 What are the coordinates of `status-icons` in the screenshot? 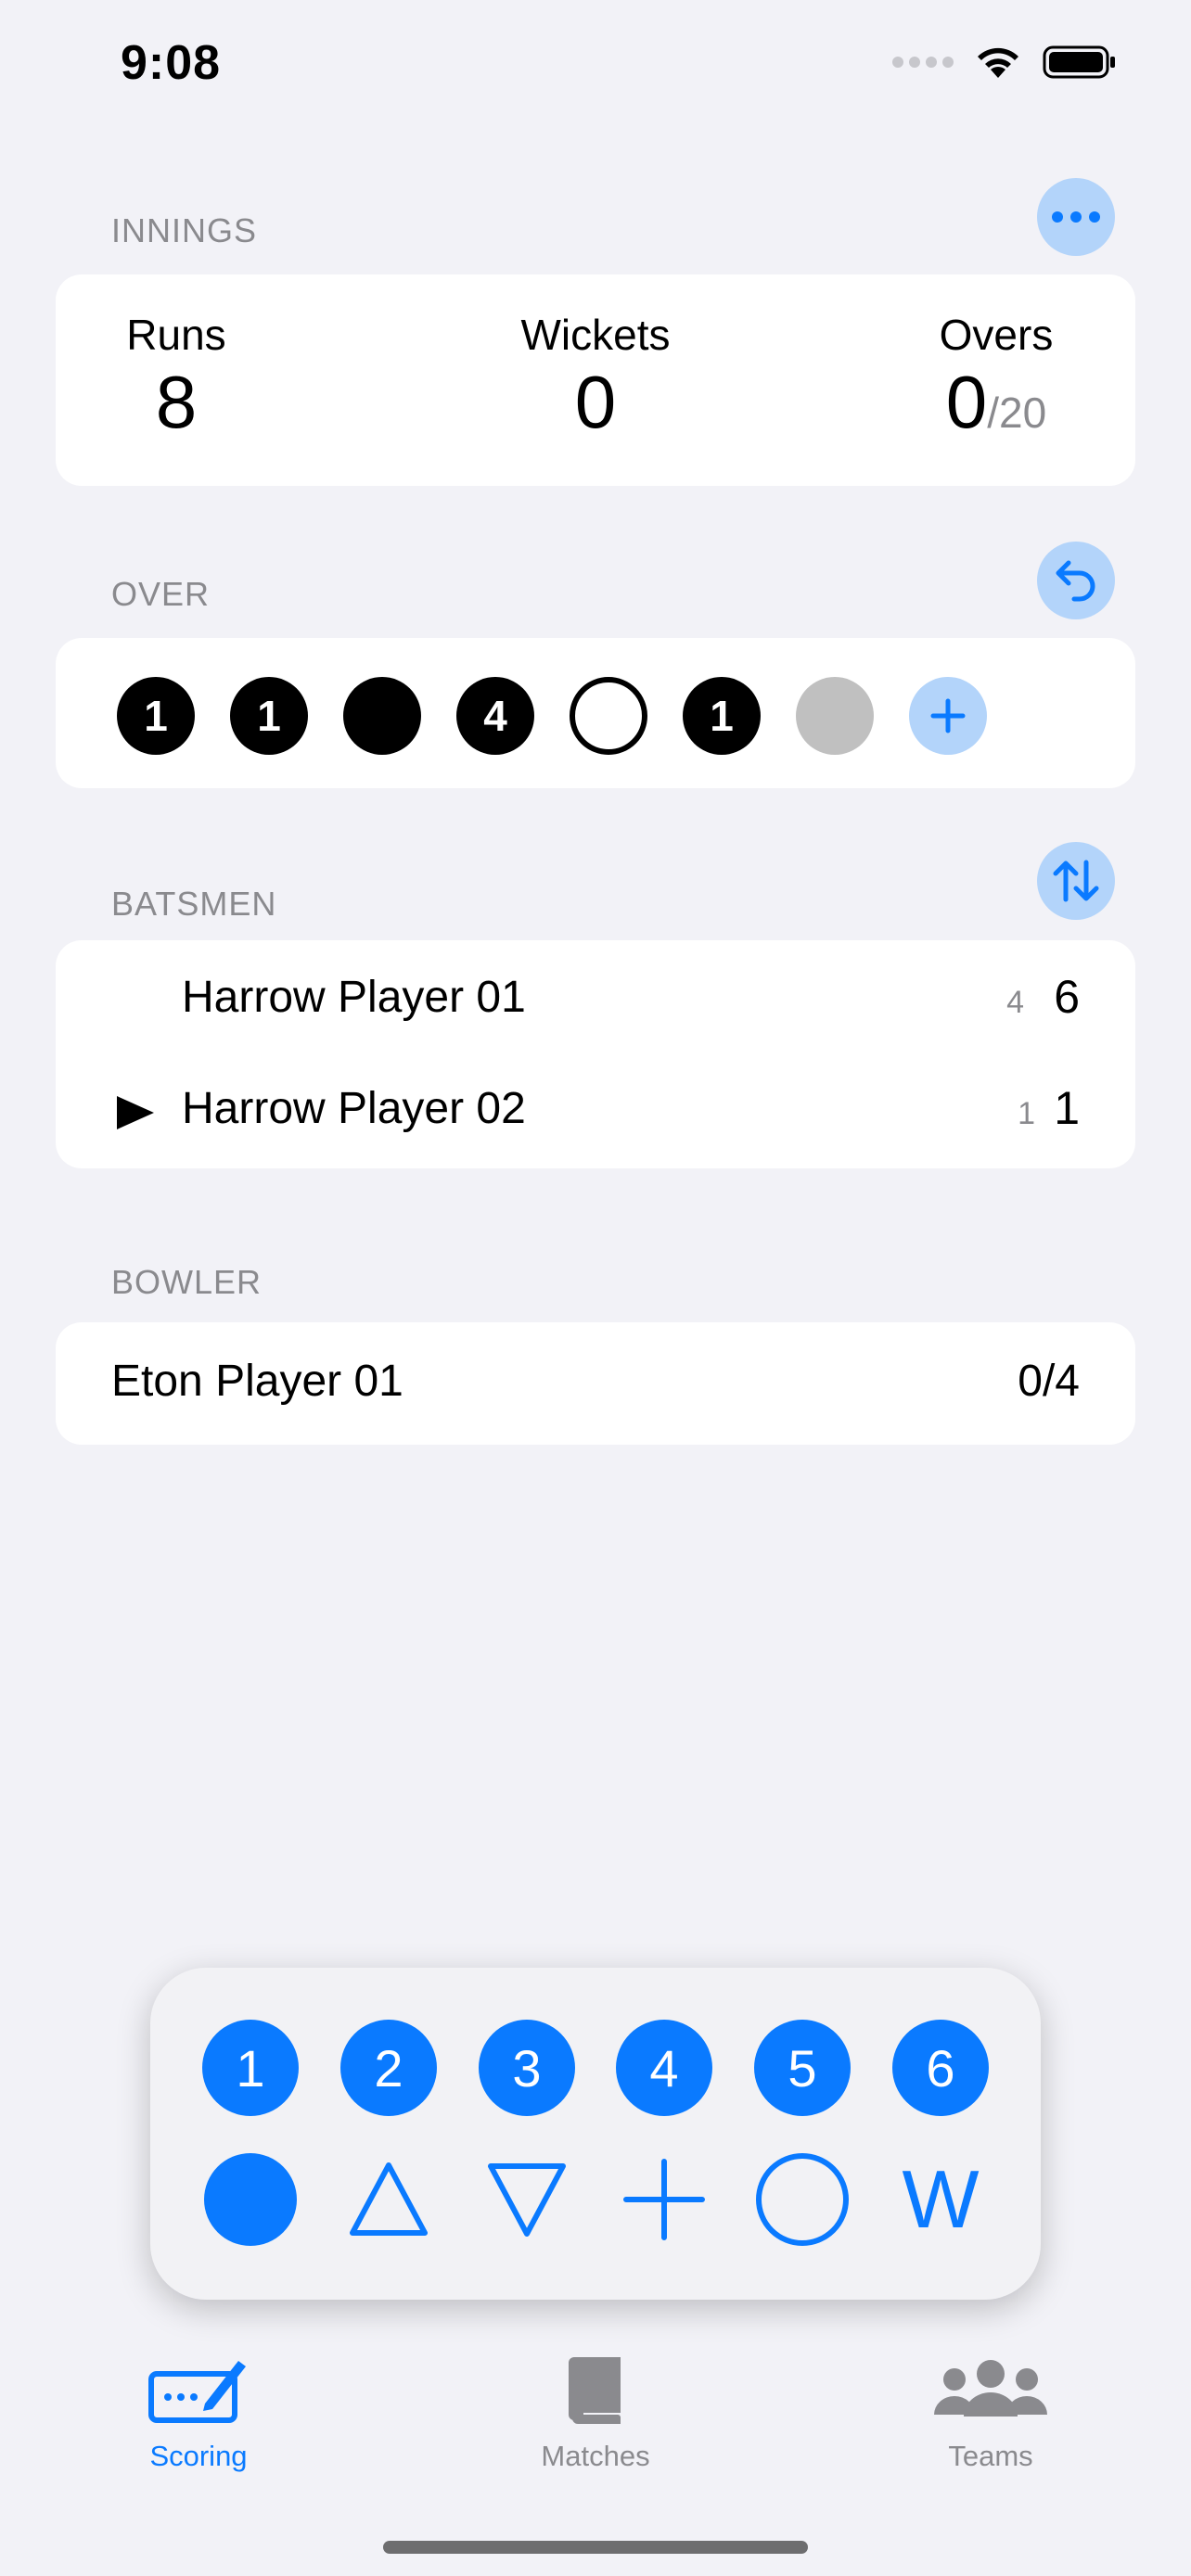 It's located at (1004, 62).